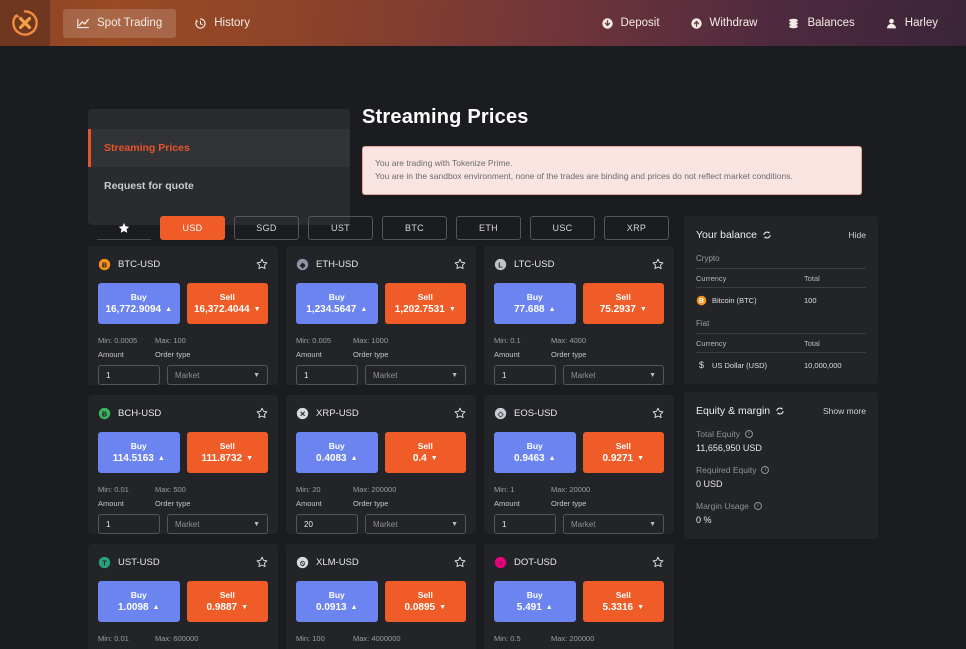 The image size is (966, 649). I want to click on nav-balances: Balances, so click(820, 23).